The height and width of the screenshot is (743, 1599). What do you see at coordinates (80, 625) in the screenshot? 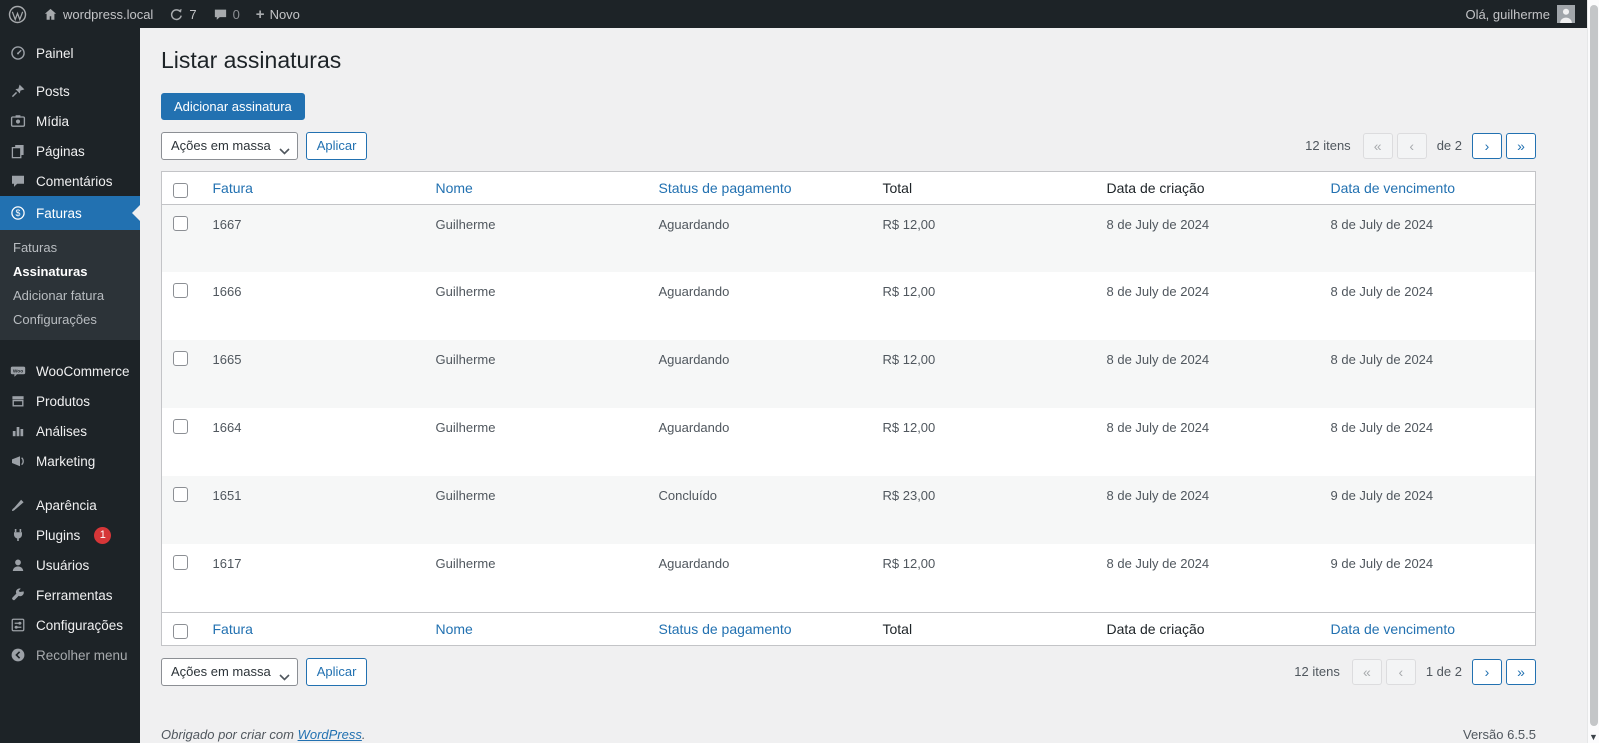
I see `sidebar-label: Configurações` at bounding box center [80, 625].